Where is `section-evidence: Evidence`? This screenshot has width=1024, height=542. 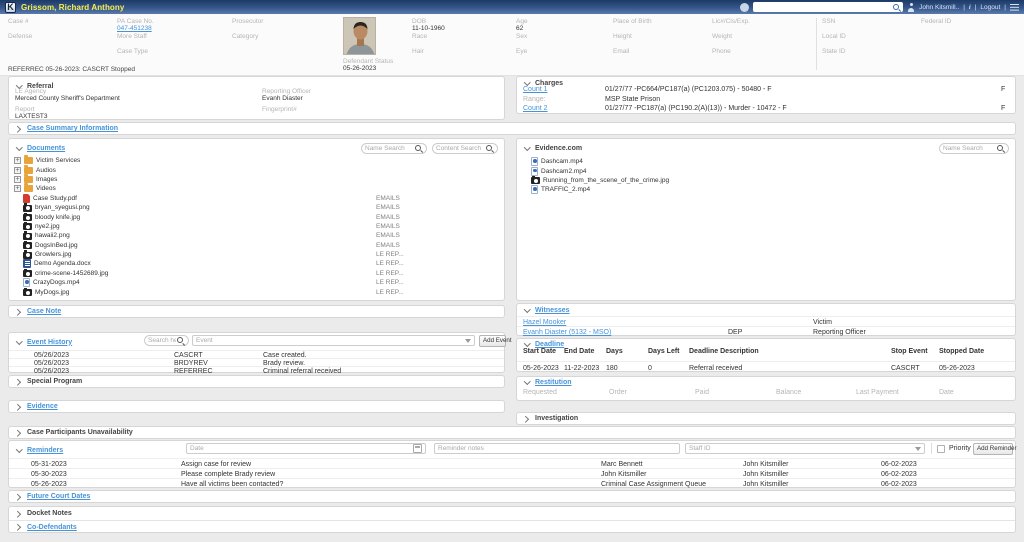 section-evidence: Evidence is located at coordinates (256, 406).